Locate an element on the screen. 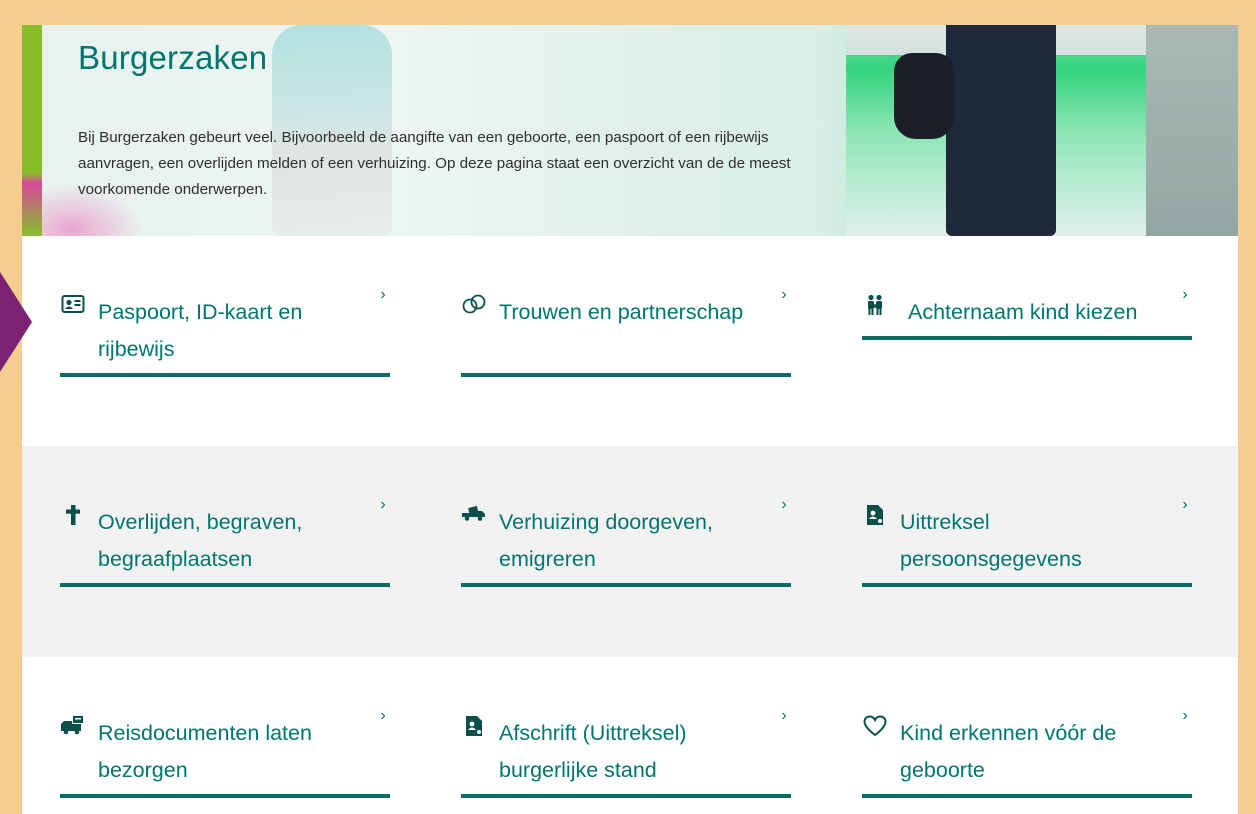 The height and width of the screenshot is (814, 1256). tile-label: Afschrift (Uittreksel) burgerlijke stand is located at coordinates (593, 751).